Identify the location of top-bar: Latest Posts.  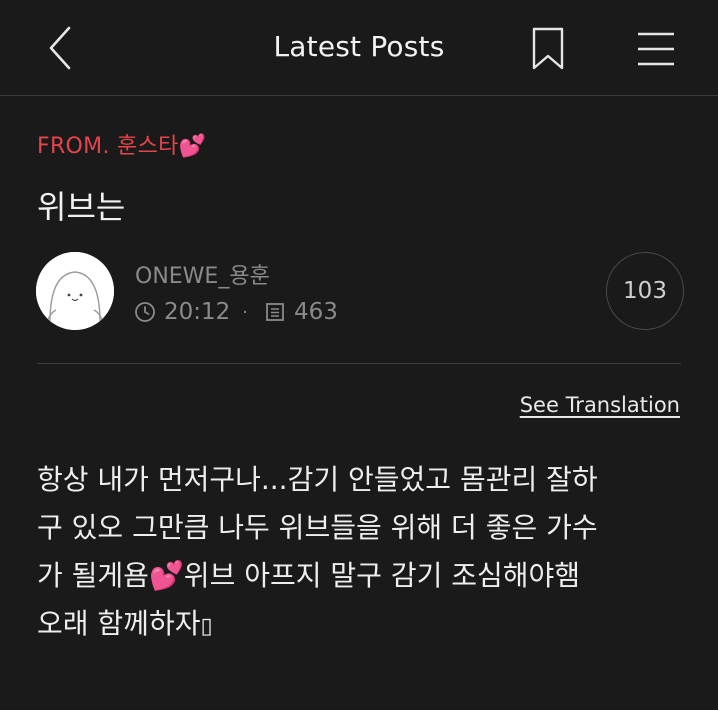
(359, 48).